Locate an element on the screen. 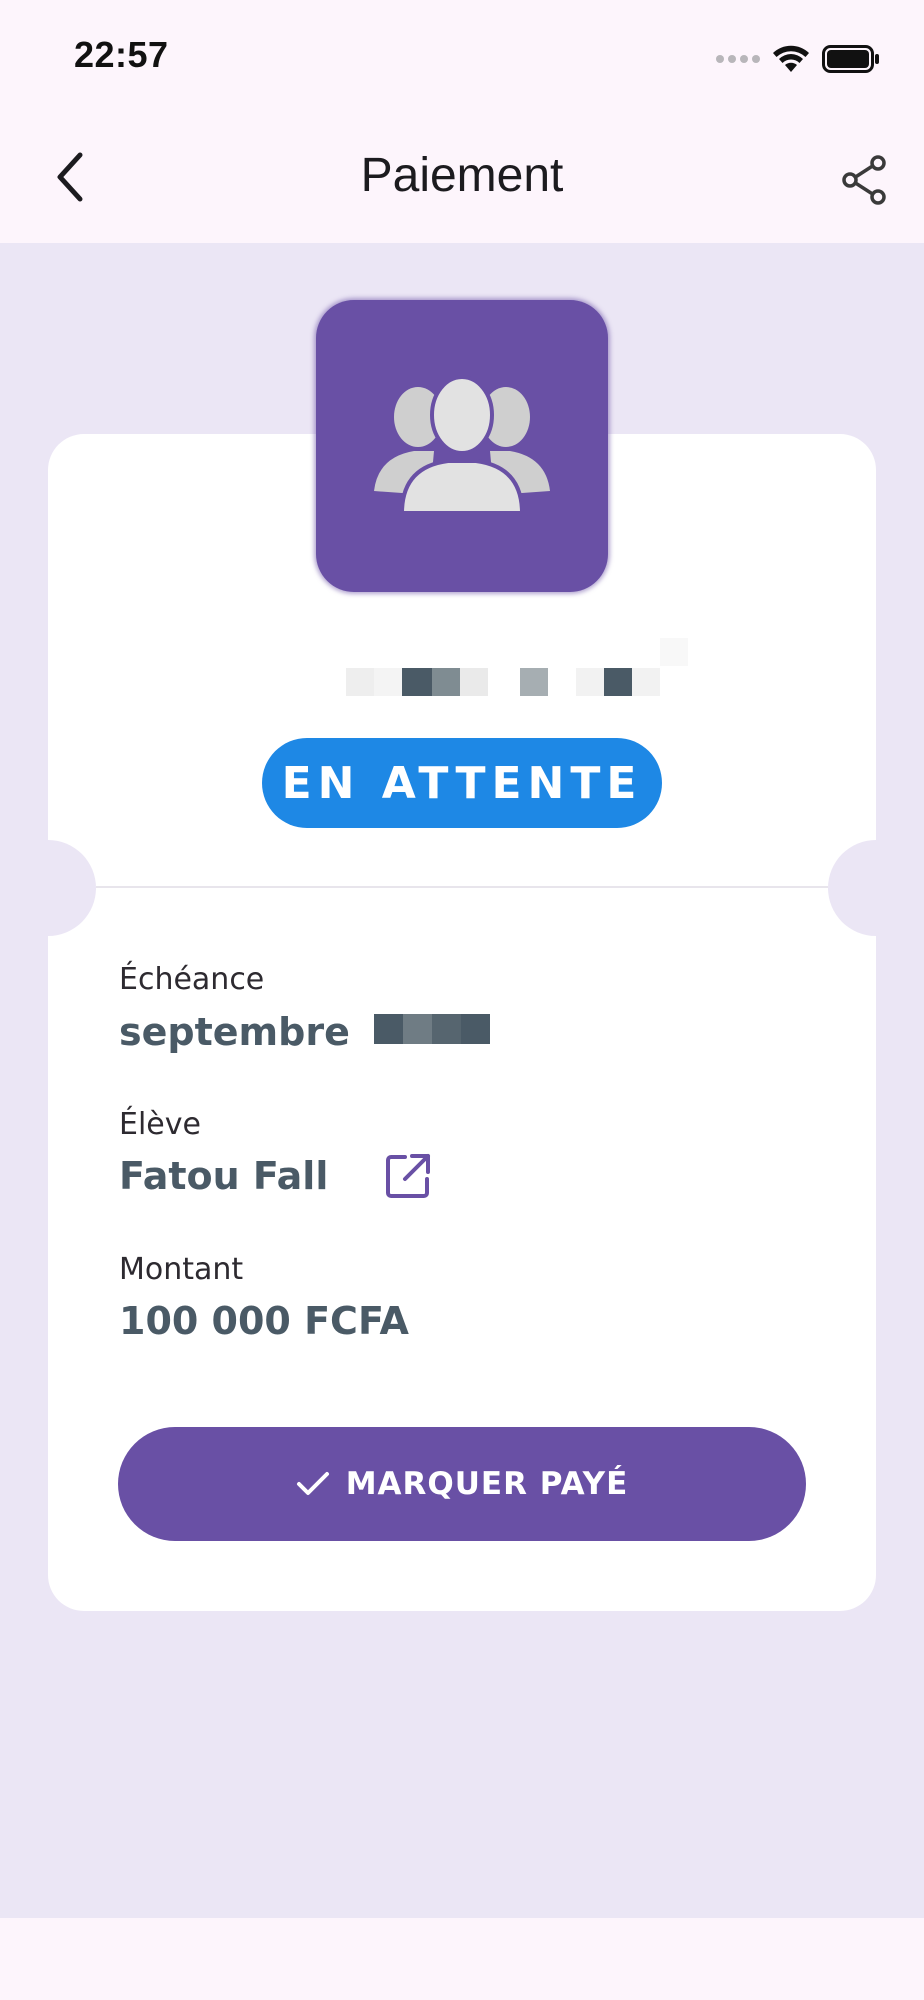 The width and height of the screenshot is (924, 2000). status-bar: 22:57 is located at coordinates (462, 55).